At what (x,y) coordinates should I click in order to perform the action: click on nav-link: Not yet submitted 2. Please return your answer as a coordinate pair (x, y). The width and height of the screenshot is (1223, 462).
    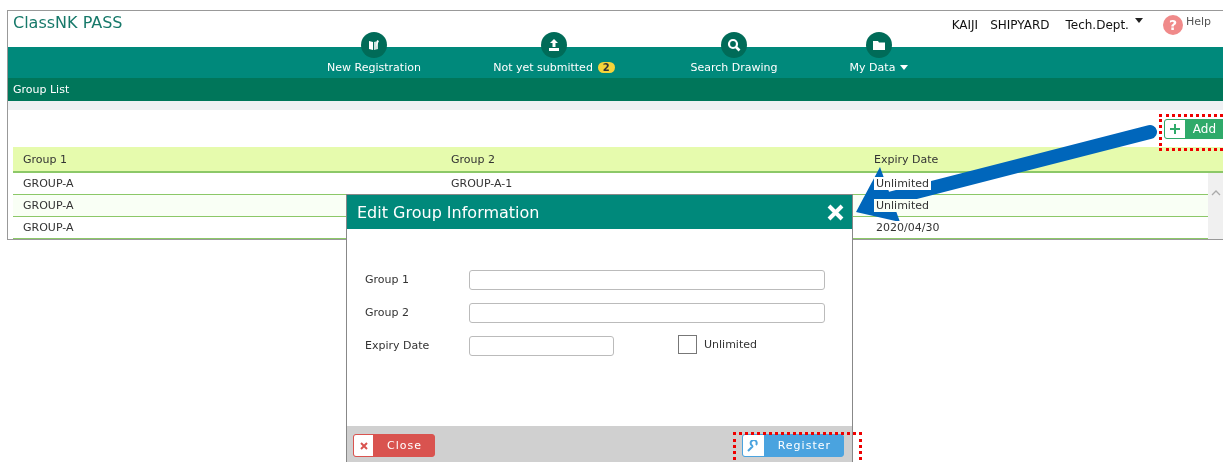
    Looking at the image, I should click on (554, 67).